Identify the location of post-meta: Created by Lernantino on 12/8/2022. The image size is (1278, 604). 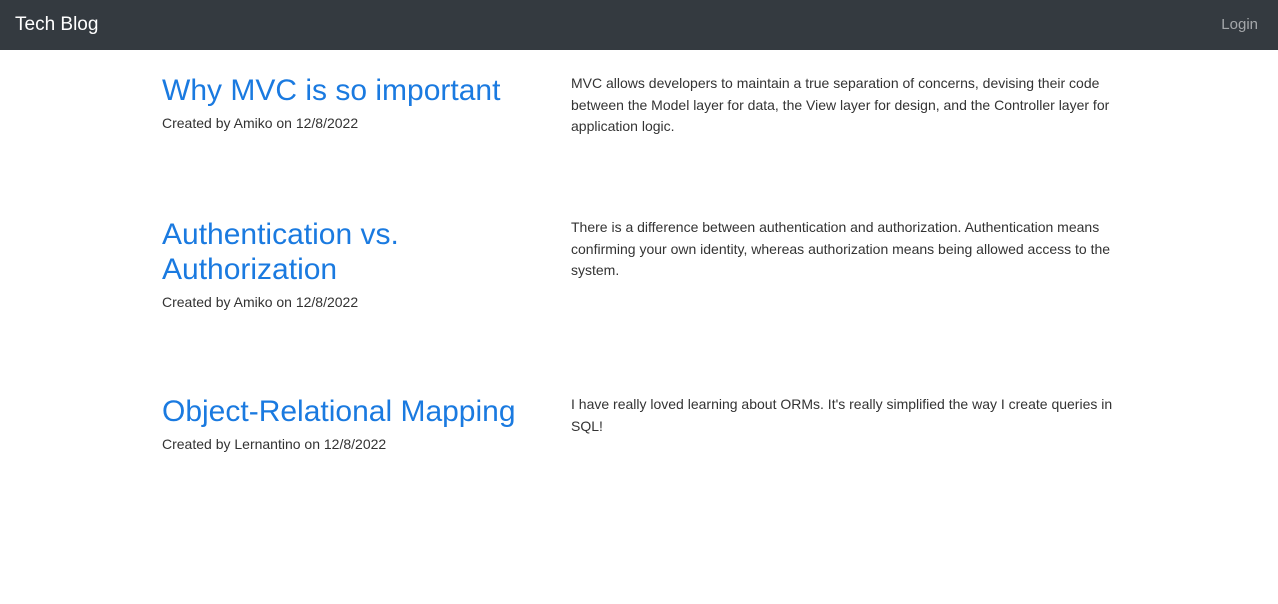
(274, 444).